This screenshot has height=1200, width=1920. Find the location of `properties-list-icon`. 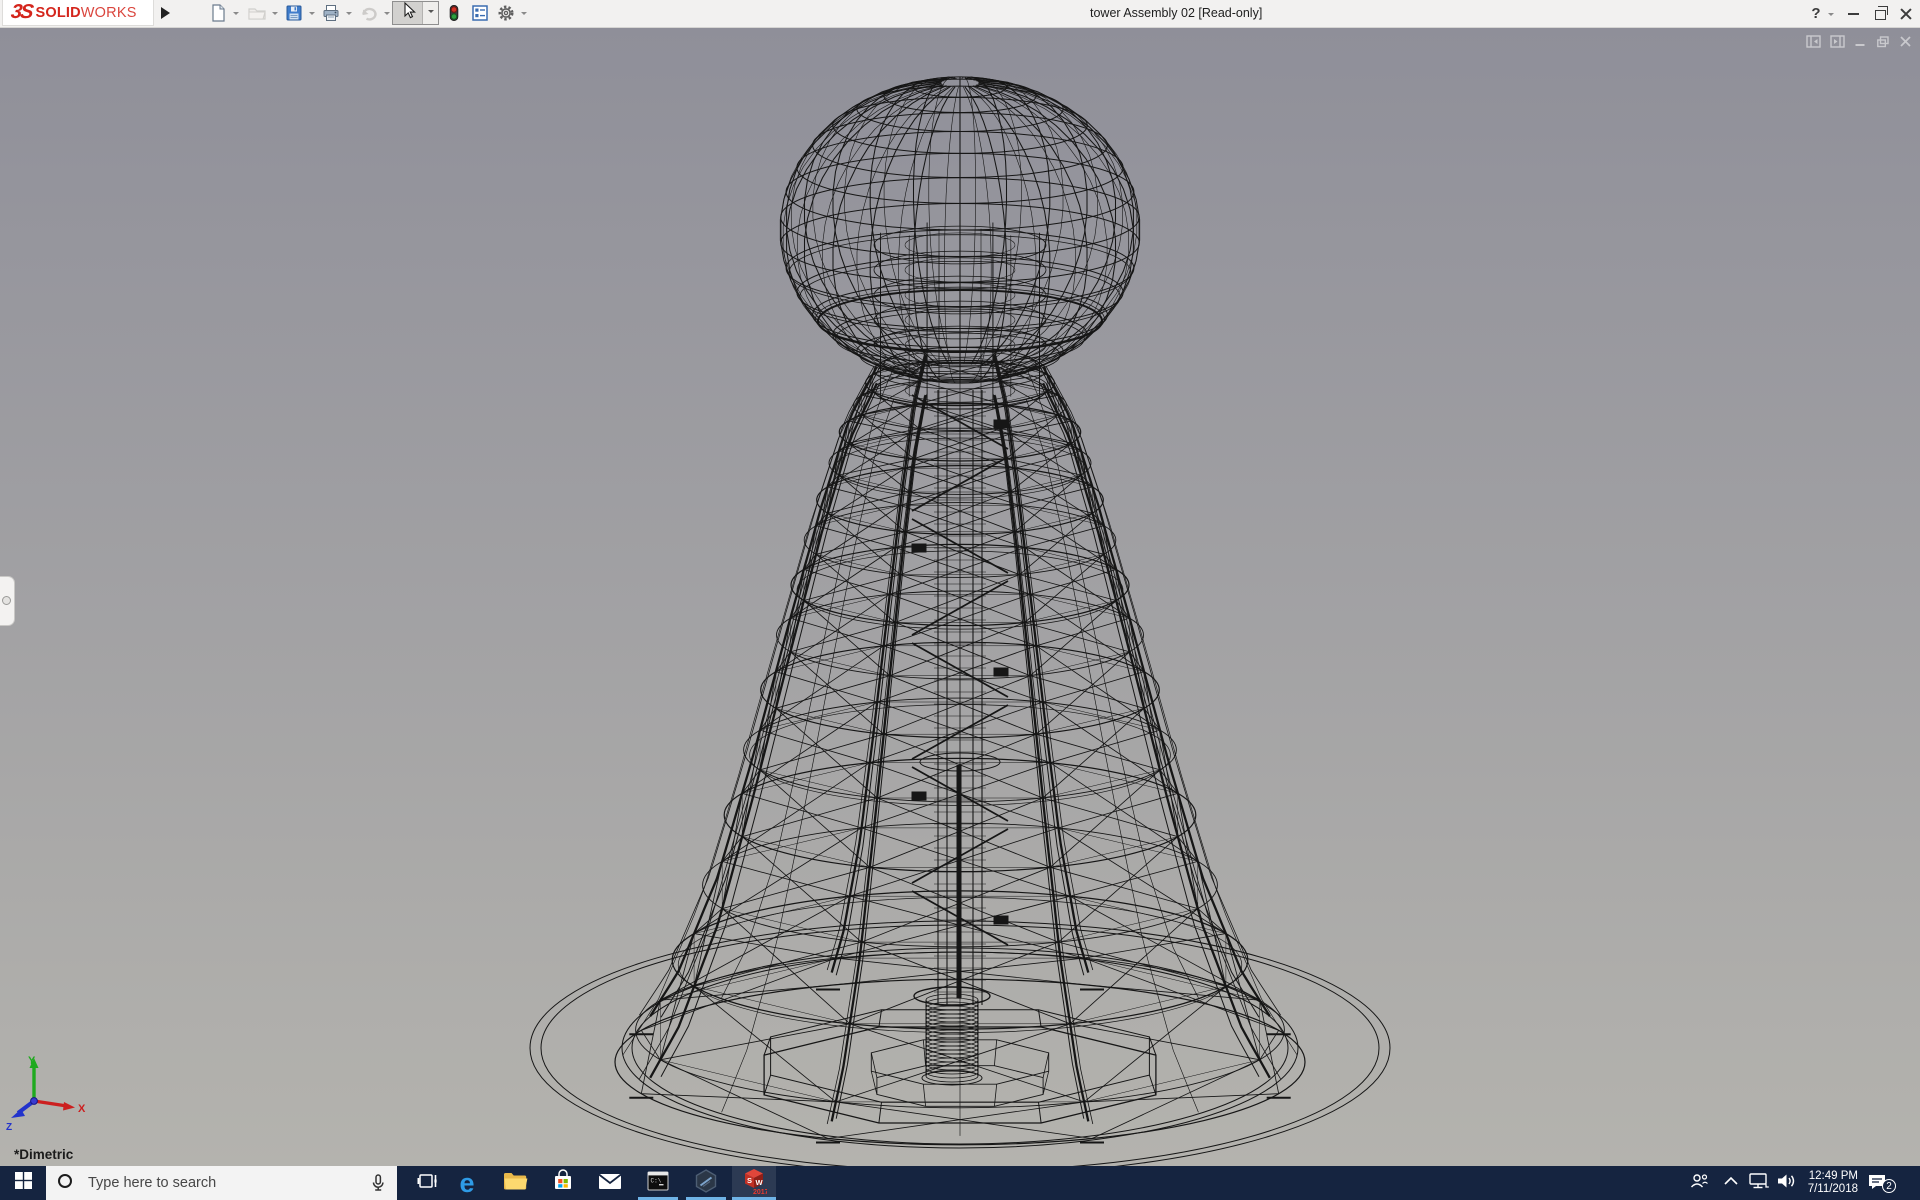

properties-list-icon is located at coordinates (480, 16).